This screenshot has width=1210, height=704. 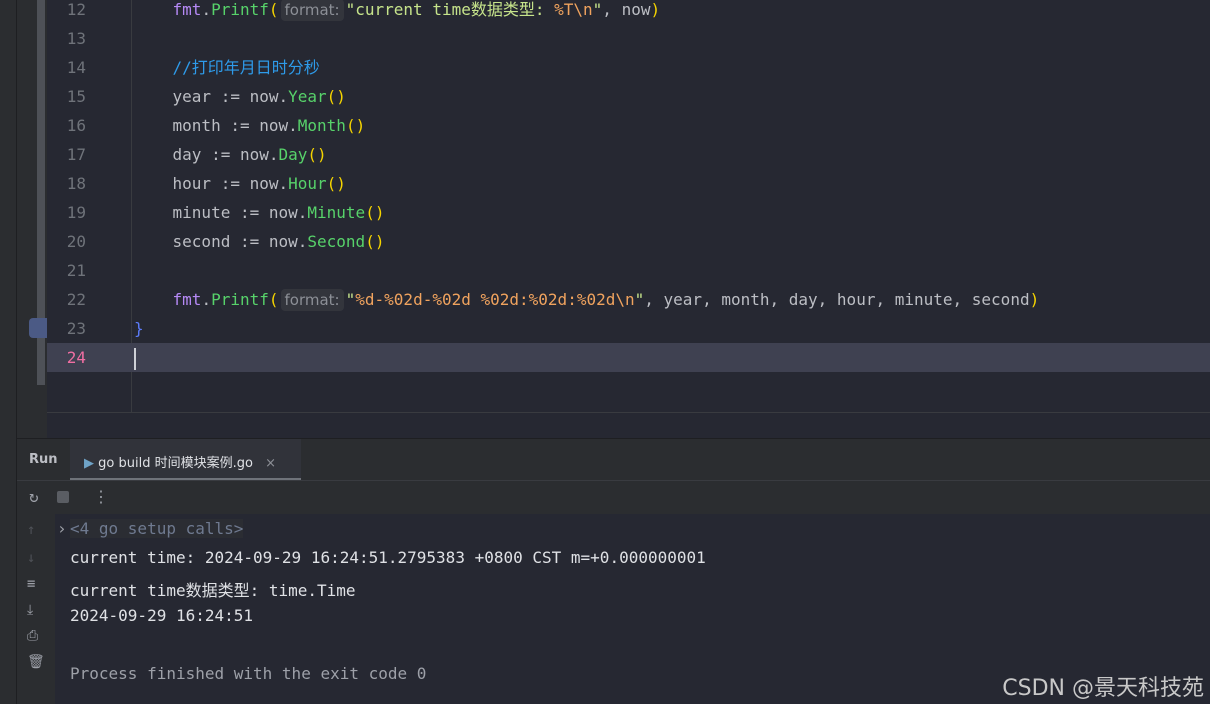 I want to click on line-text: second := now.Second(), so click(x=259, y=241).